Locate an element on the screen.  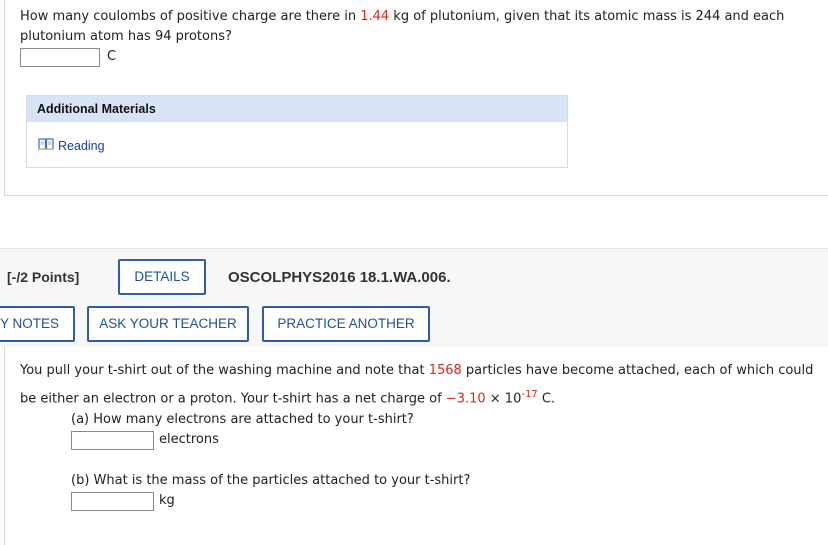
ask-your-teacher-button: ASK YOUR TEACHER is located at coordinates (168, 324).